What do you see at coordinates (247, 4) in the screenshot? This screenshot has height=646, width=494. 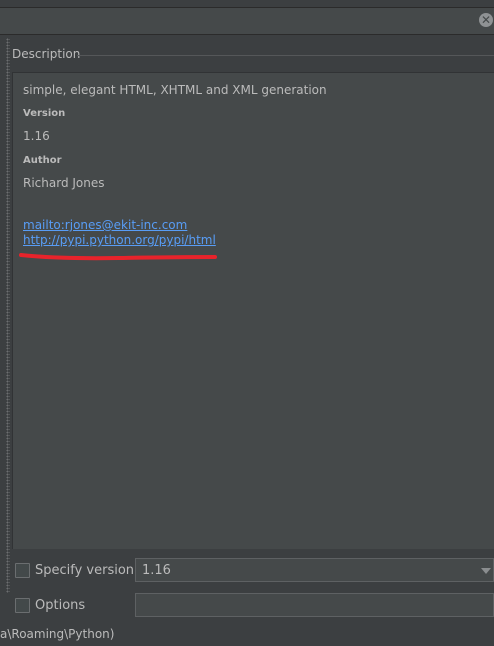 I see `top-strip` at bounding box center [247, 4].